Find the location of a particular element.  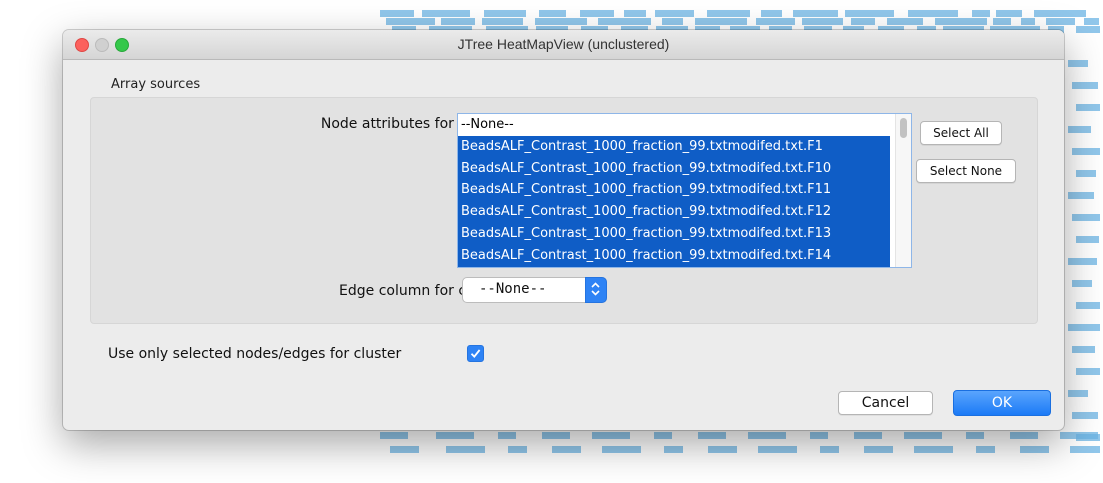

edge-column-select: --None-- is located at coordinates (534, 290).